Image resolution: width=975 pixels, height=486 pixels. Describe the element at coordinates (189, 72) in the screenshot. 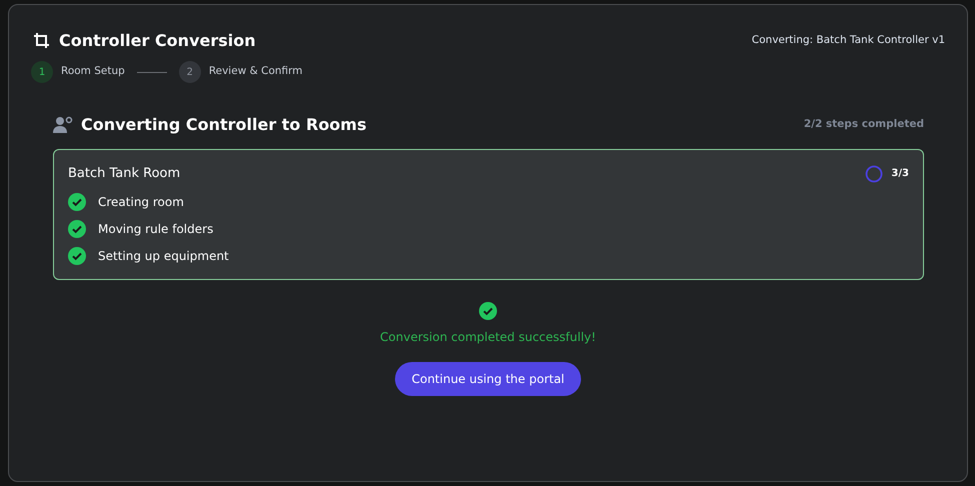

I see `step-number: 2` at that location.